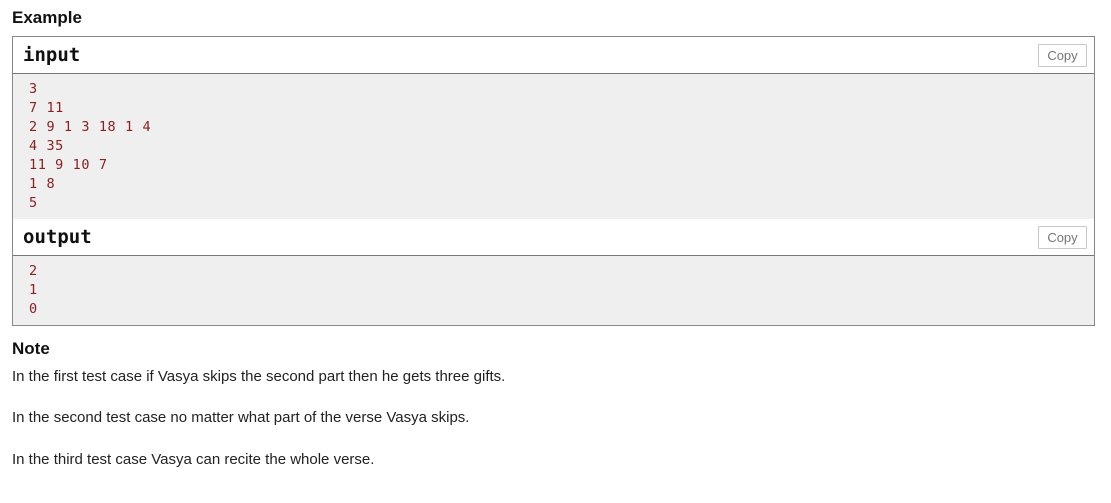 The width and height of the screenshot is (1111, 503). What do you see at coordinates (33, 290) in the screenshot?
I see `output-code-line: 1` at bounding box center [33, 290].